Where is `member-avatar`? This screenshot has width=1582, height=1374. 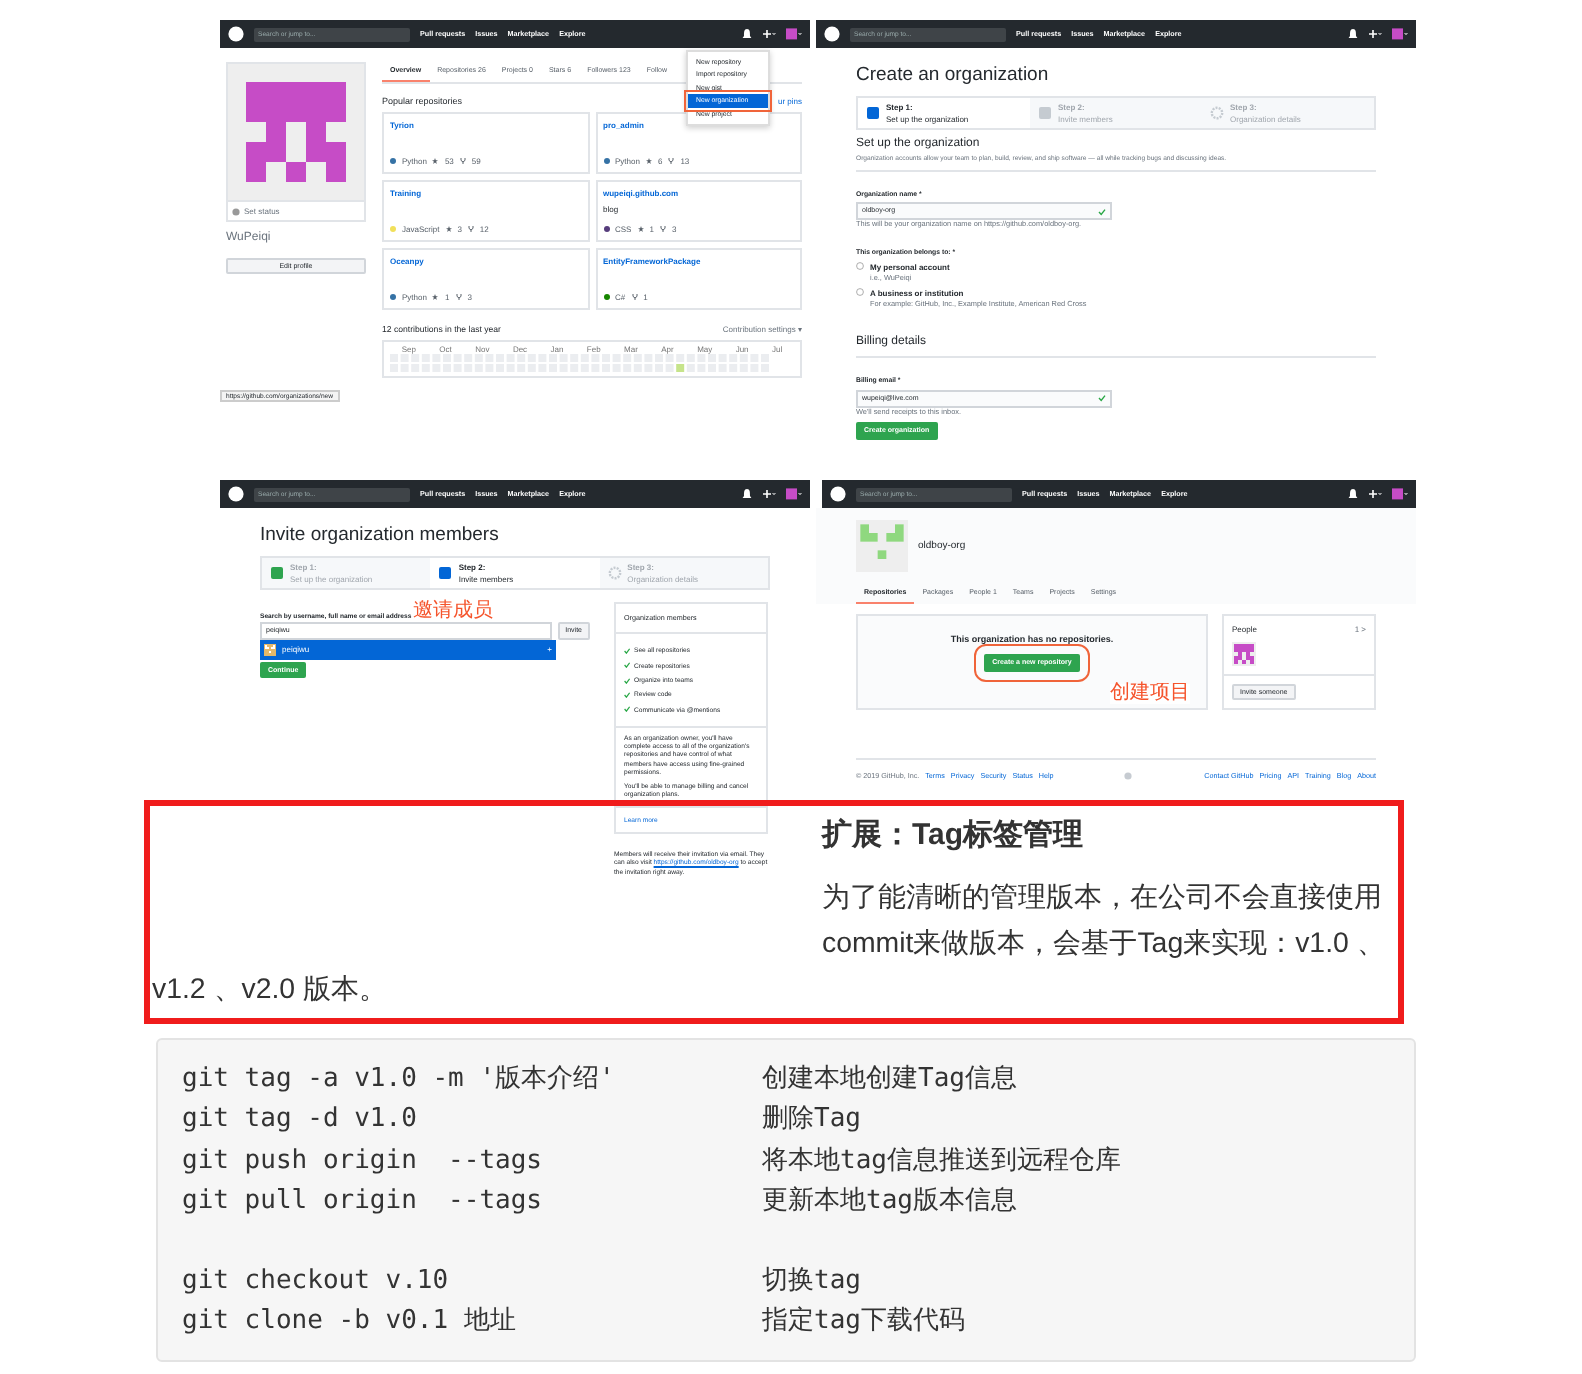
member-avatar is located at coordinates (1244, 653).